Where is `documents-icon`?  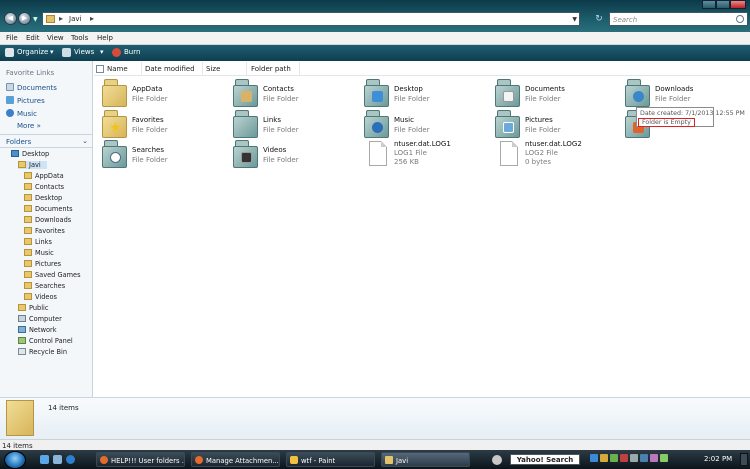
documents-icon is located at coordinates (10, 87).